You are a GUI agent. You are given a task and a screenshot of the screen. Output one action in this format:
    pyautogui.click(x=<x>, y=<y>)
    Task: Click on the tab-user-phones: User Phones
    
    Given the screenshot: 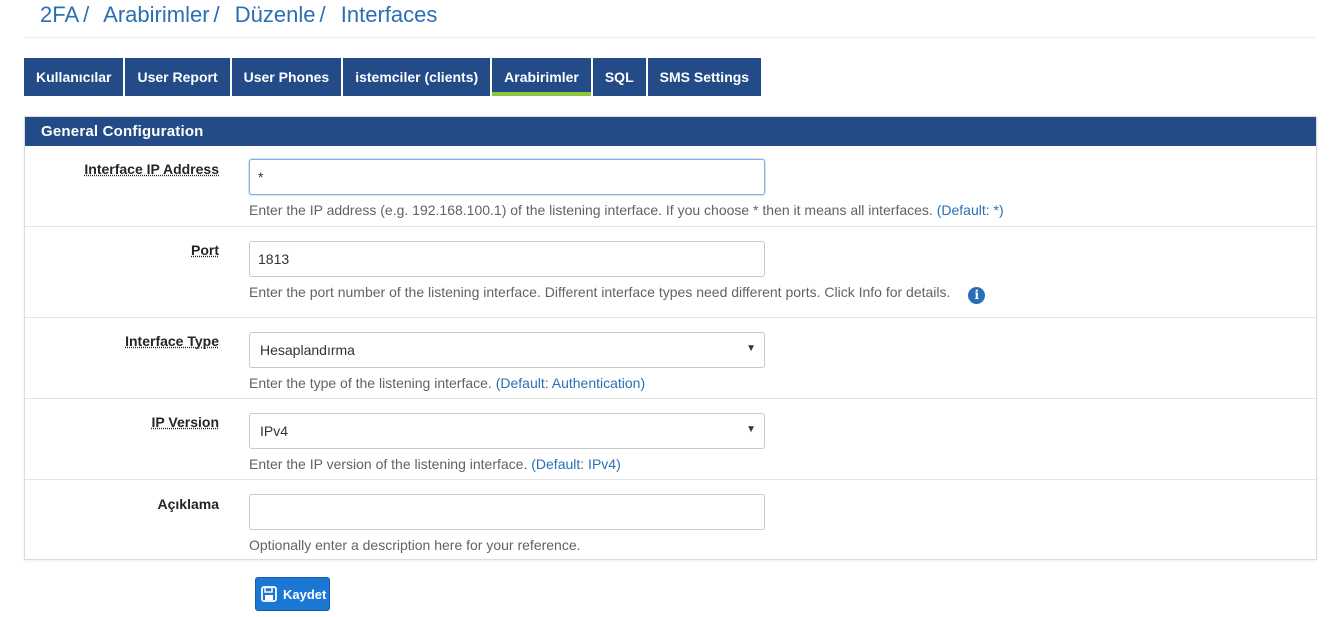 What is the action you would take?
    pyautogui.click(x=286, y=77)
    